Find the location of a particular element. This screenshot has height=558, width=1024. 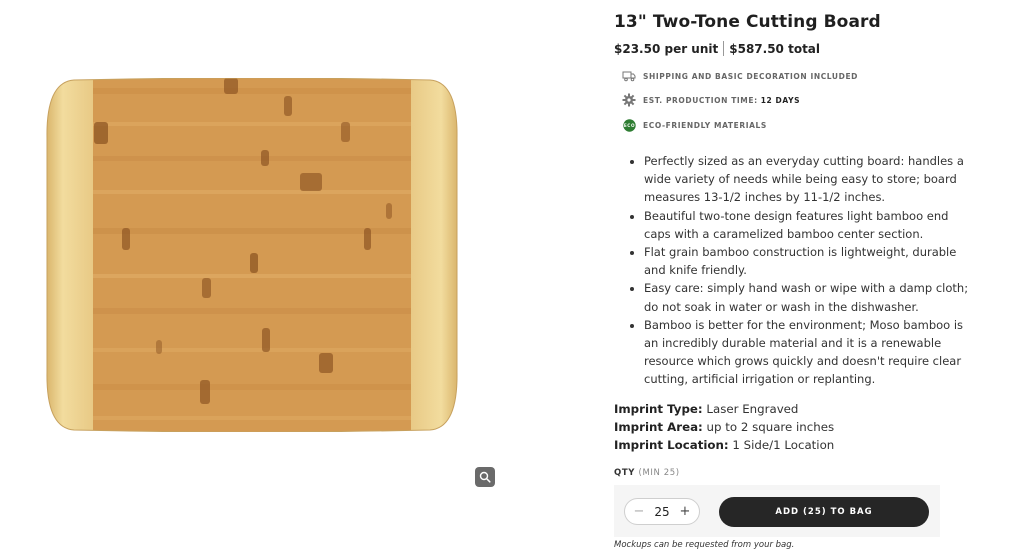

eco-badge-text: ECO is located at coordinates (628, 125).